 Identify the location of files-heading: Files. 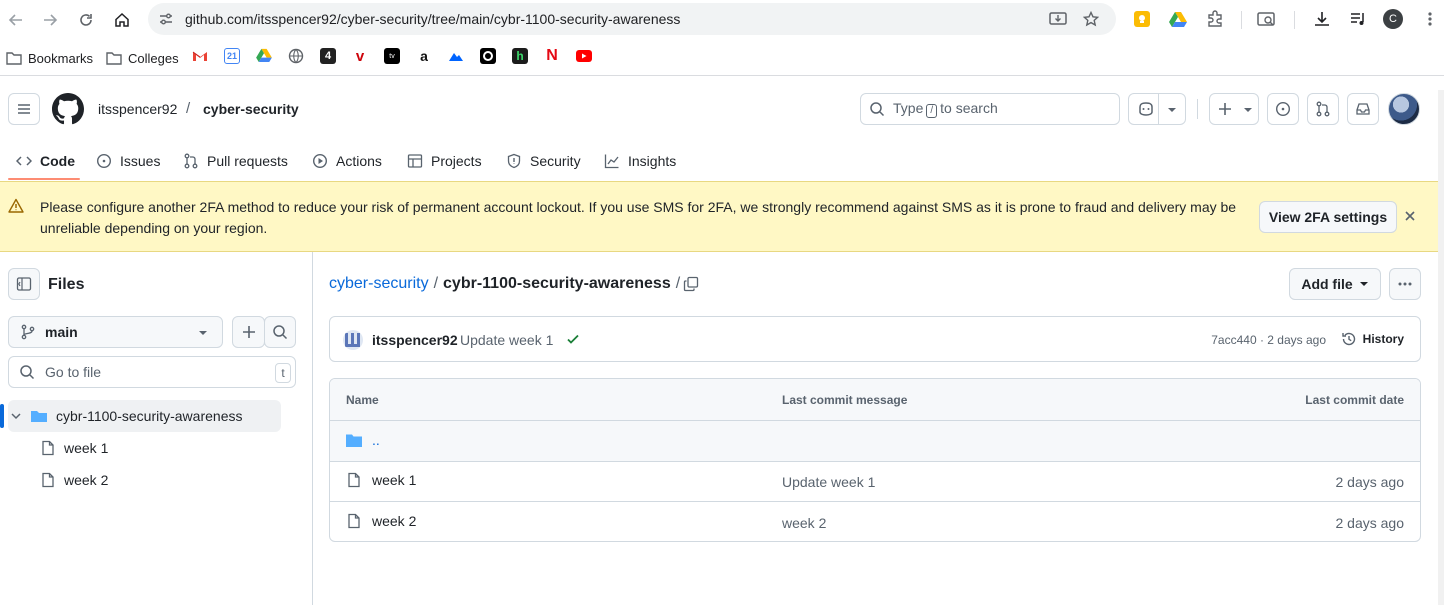
(66, 284).